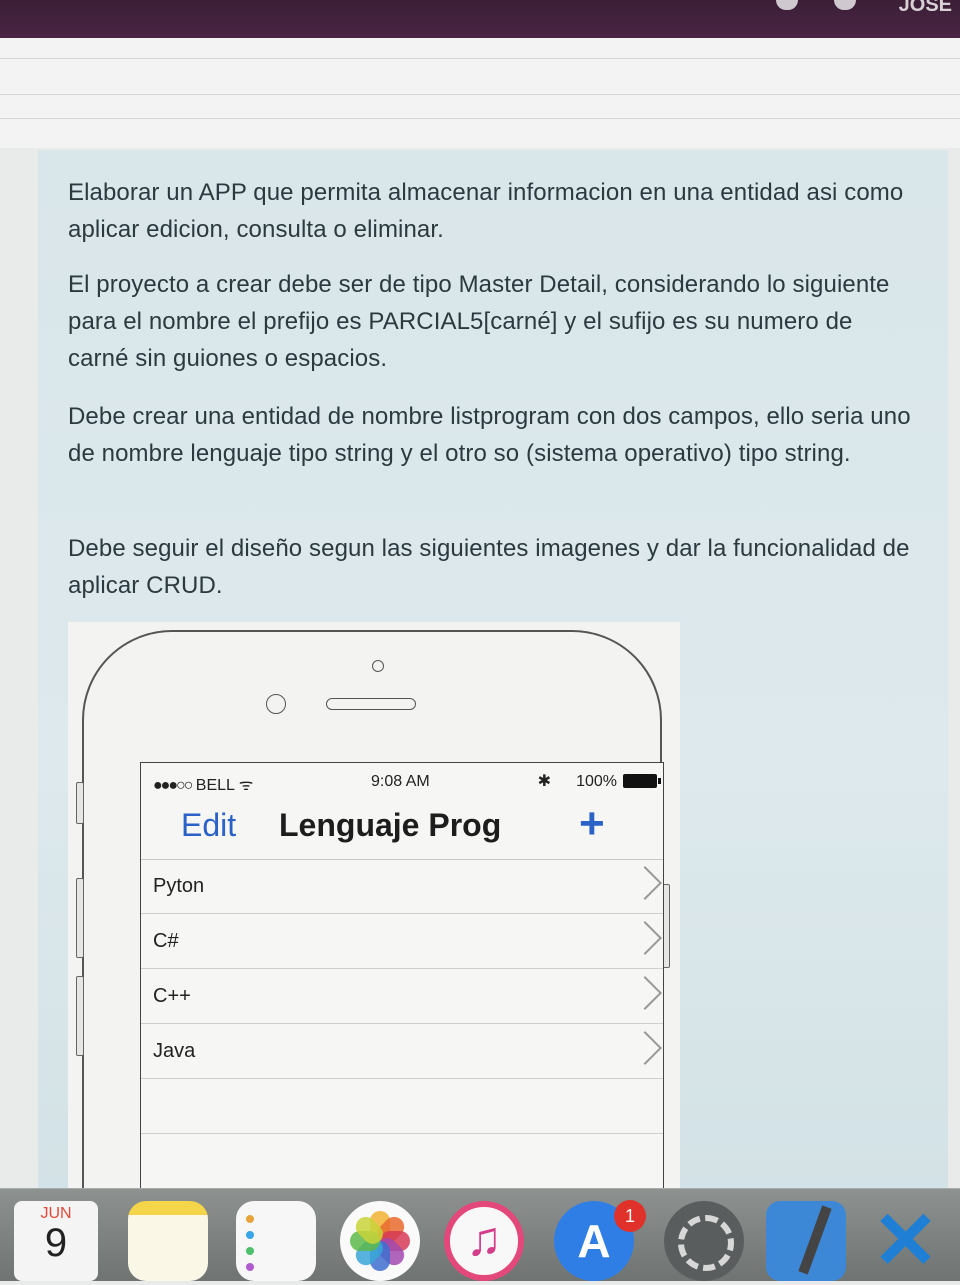  What do you see at coordinates (179, 886) in the screenshot?
I see `list-item-label: Pyton` at bounding box center [179, 886].